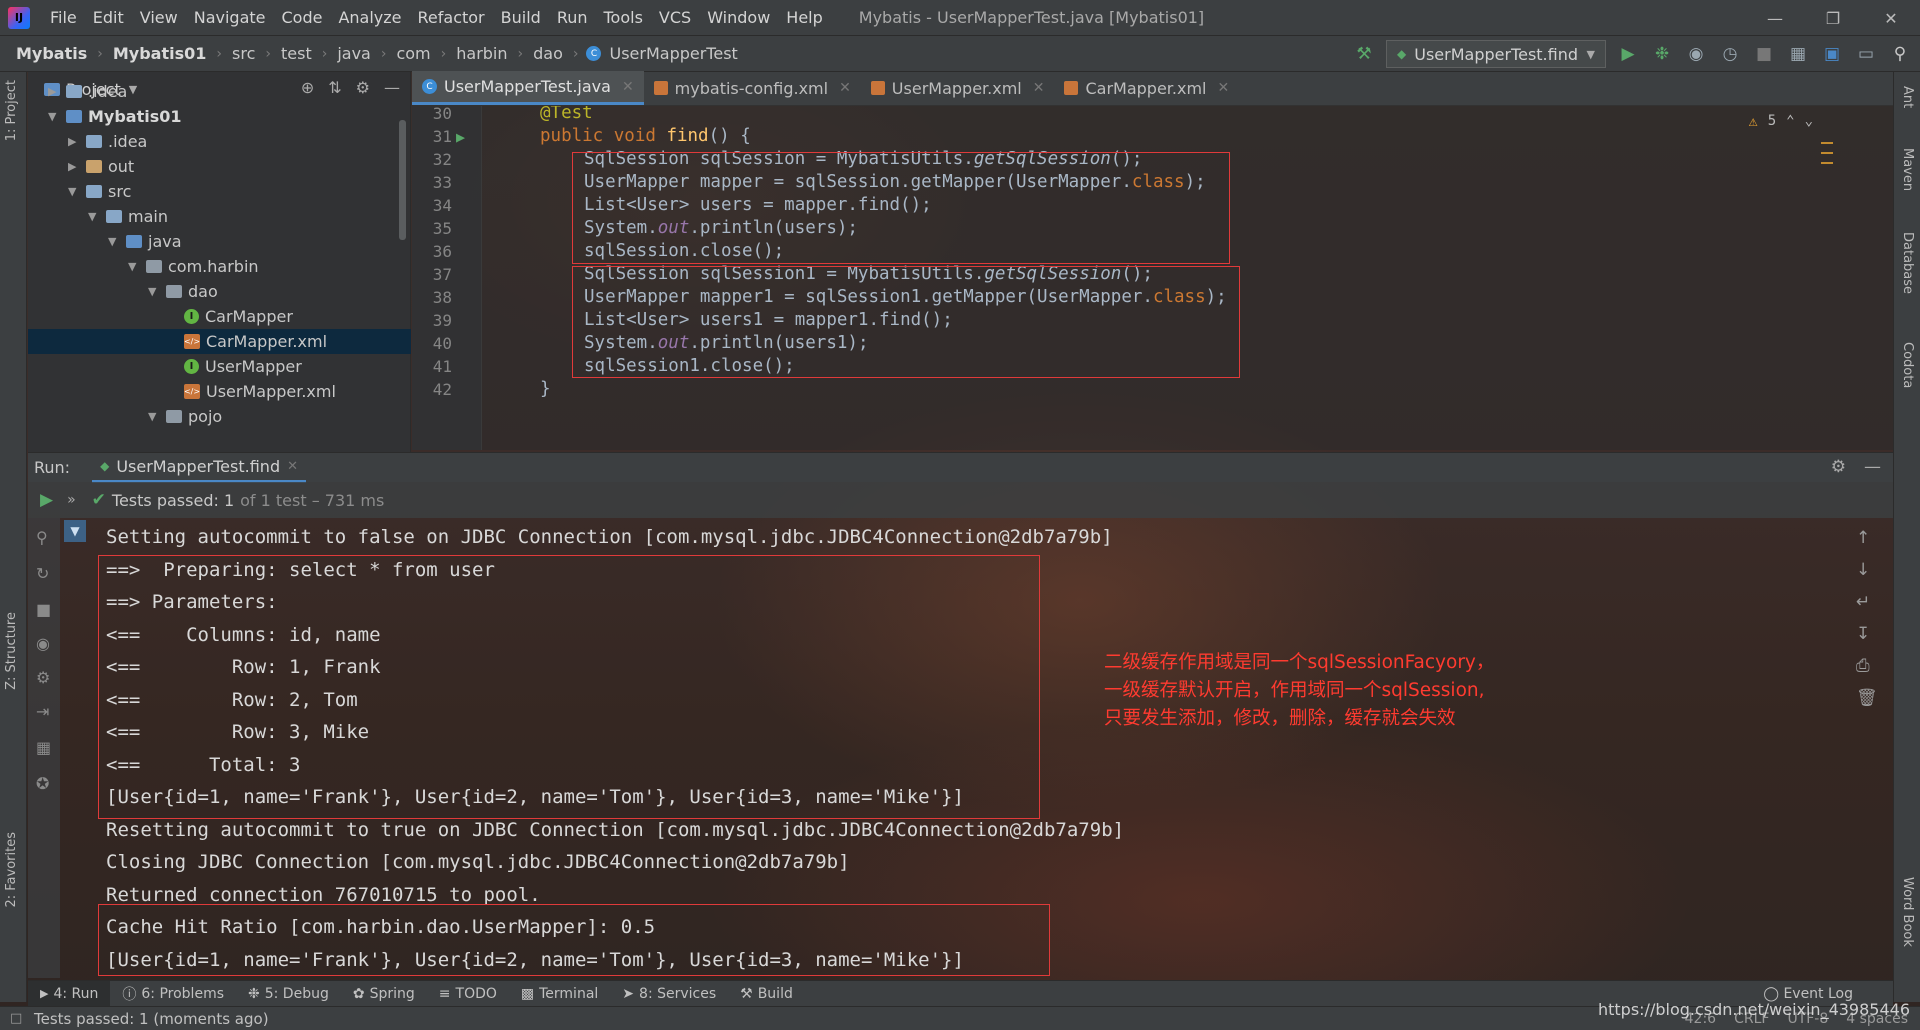 This screenshot has width=1920, height=1030. I want to click on menu-build: Build, so click(521, 17).